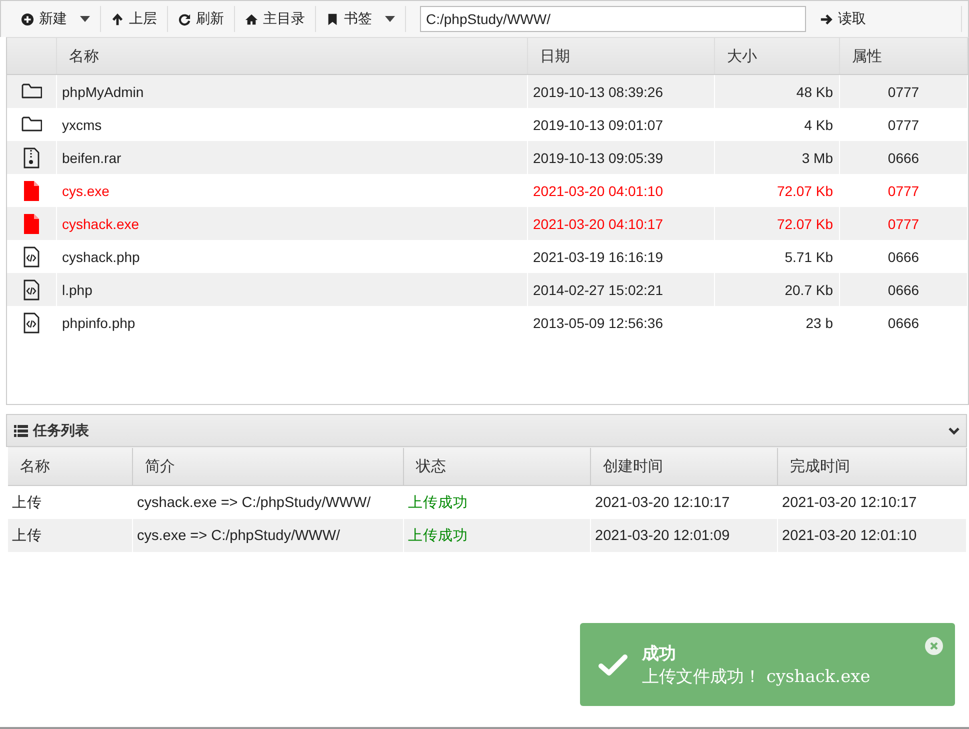 Image resolution: width=969 pixels, height=729 pixels. I want to click on date-cell: 2021-03-20 04:10:17, so click(598, 224).